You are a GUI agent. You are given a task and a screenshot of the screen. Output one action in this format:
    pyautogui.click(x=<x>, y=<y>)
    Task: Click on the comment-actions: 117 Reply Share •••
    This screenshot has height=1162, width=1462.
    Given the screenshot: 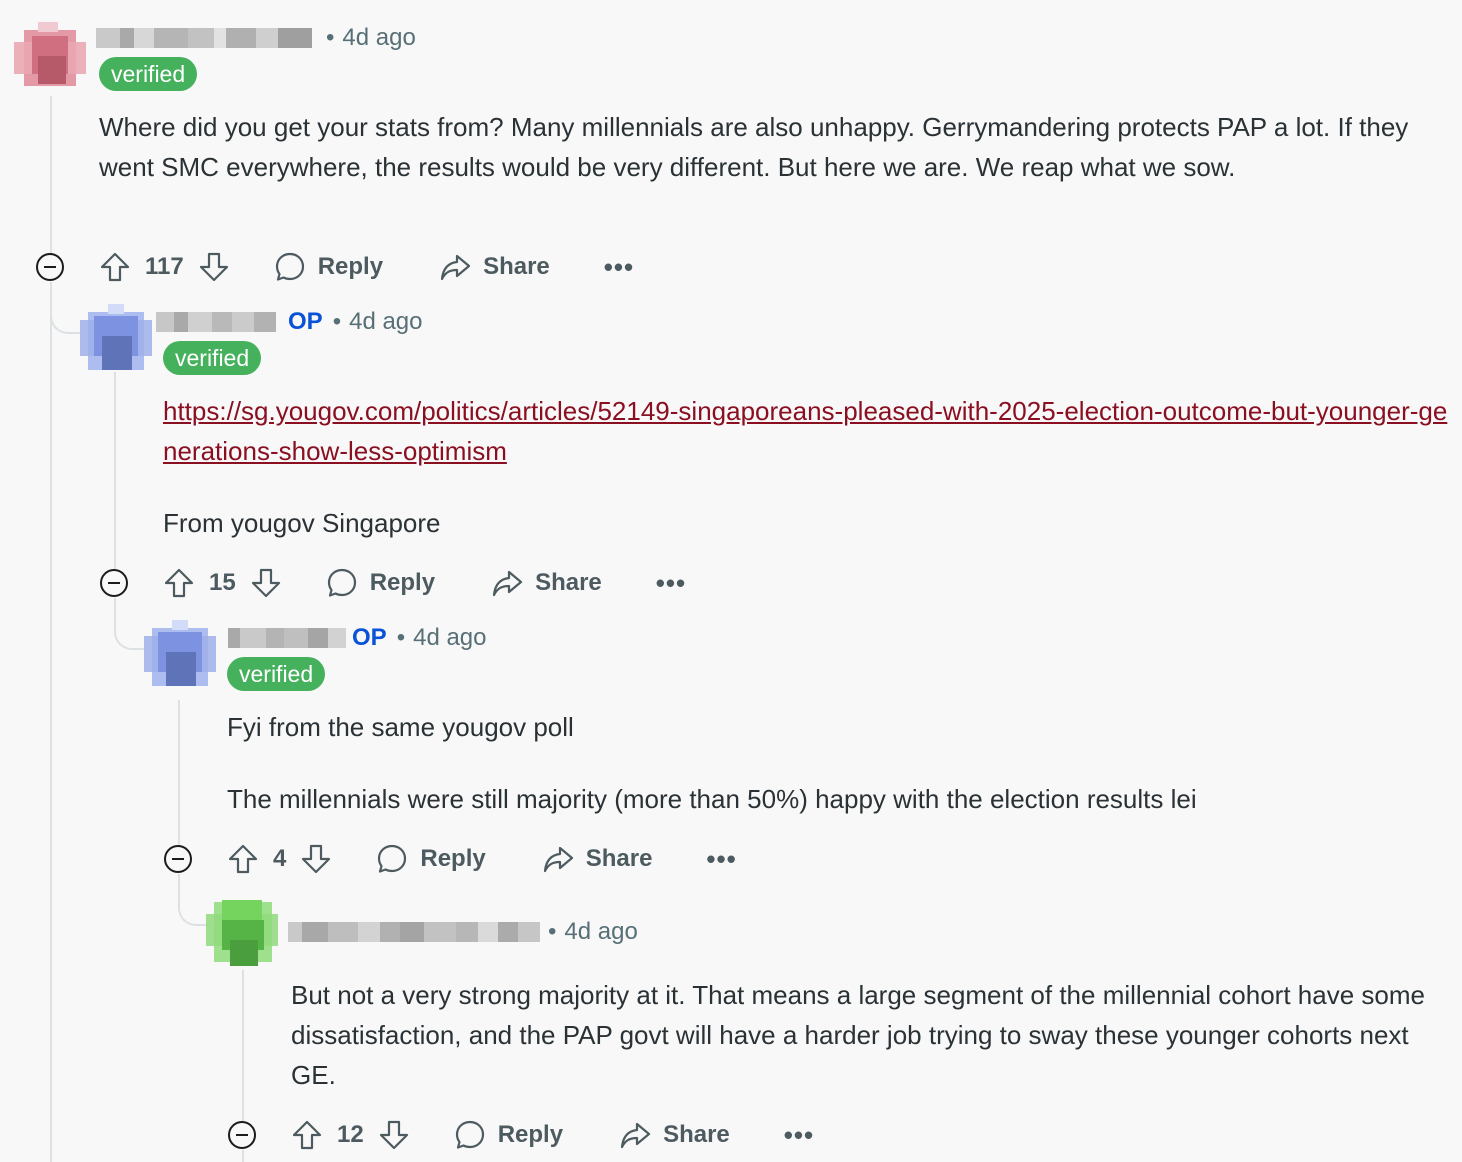 What is the action you would take?
    pyautogui.click(x=366, y=267)
    